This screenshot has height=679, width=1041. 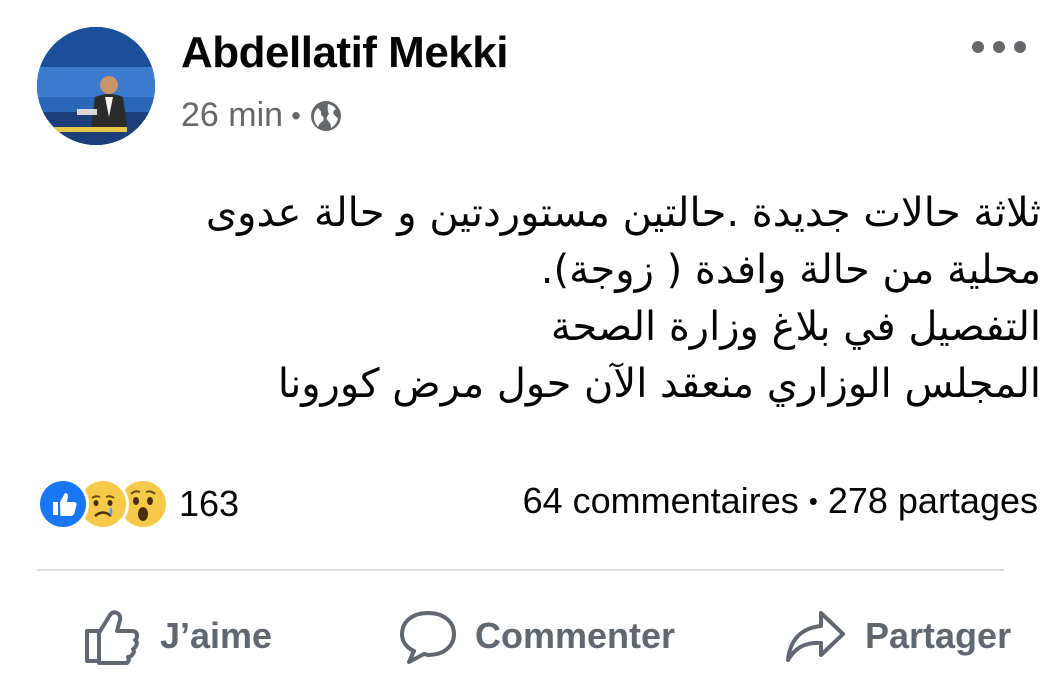 I want to click on post-actions: J’aime Commenter Partager, so click(x=520, y=636).